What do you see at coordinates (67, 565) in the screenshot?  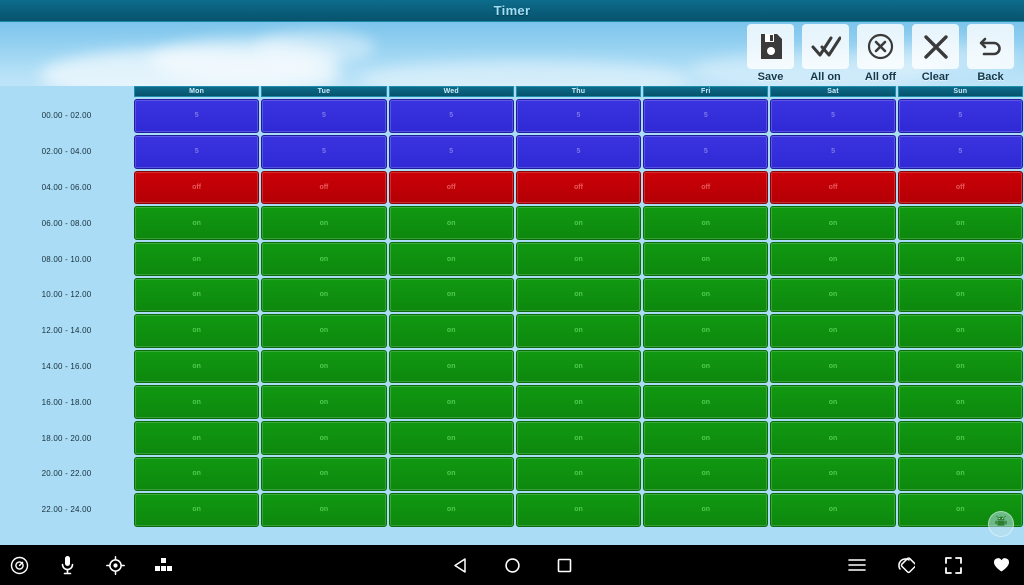 I see `microphone-icon` at bounding box center [67, 565].